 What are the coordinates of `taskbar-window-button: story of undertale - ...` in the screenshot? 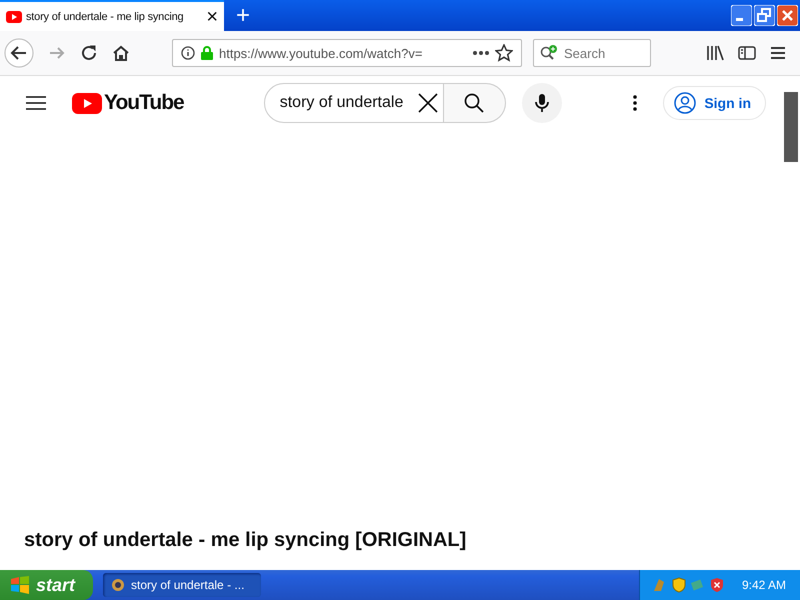 It's located at (182, 585).